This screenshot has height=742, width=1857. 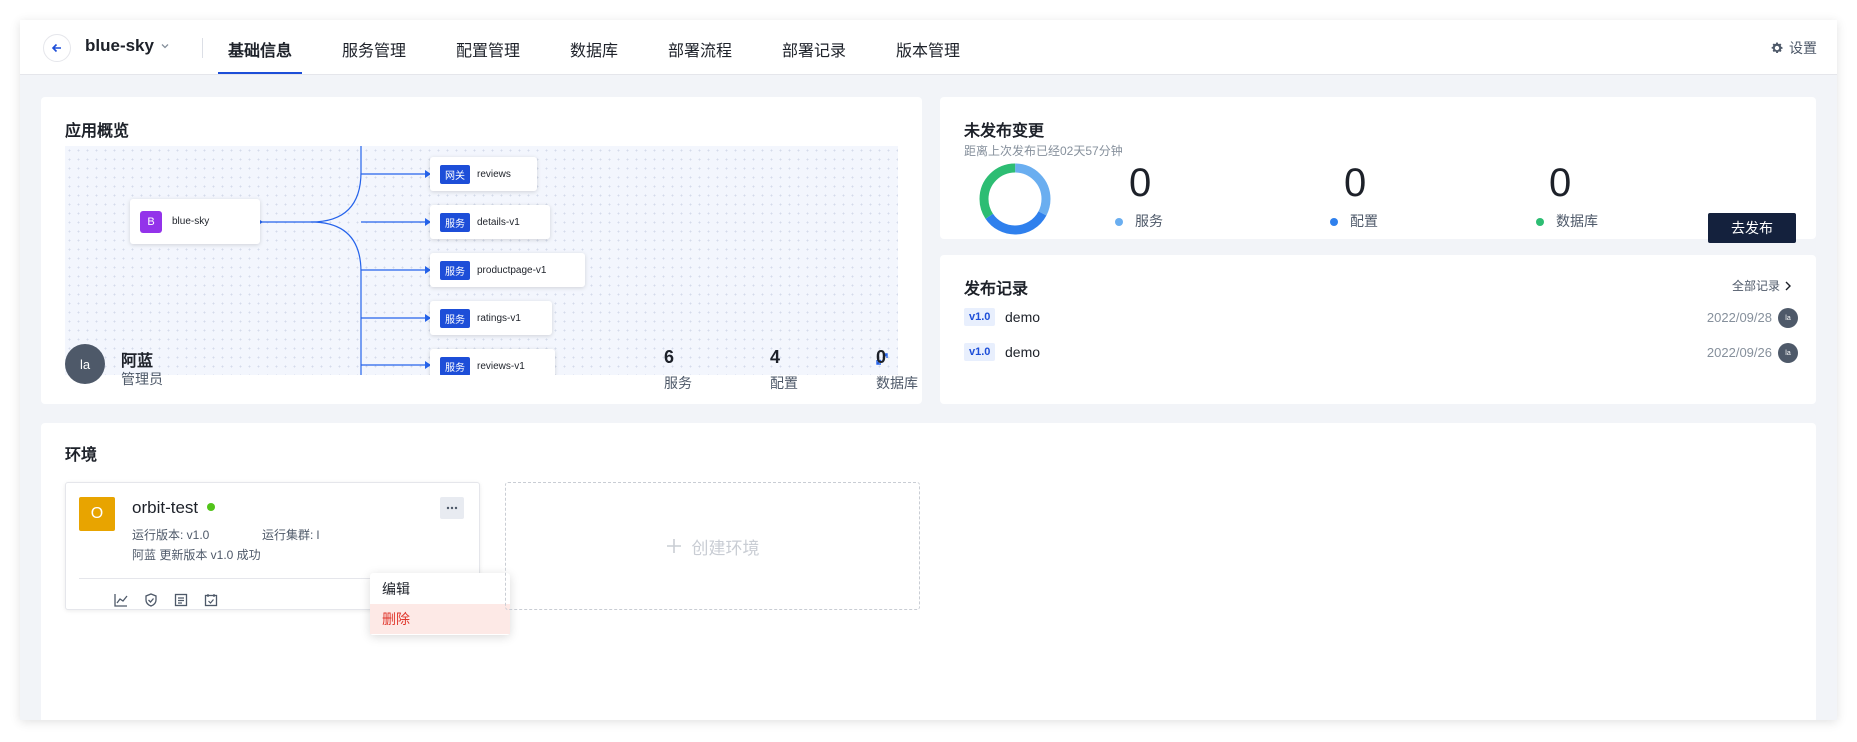 I want to click on node-label: reviews, so click(x=494, y=174).